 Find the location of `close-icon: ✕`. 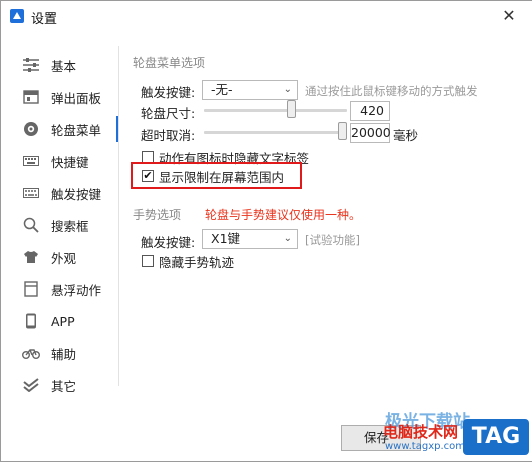

close-icon: ✕ is located at coordinates (509, 15).